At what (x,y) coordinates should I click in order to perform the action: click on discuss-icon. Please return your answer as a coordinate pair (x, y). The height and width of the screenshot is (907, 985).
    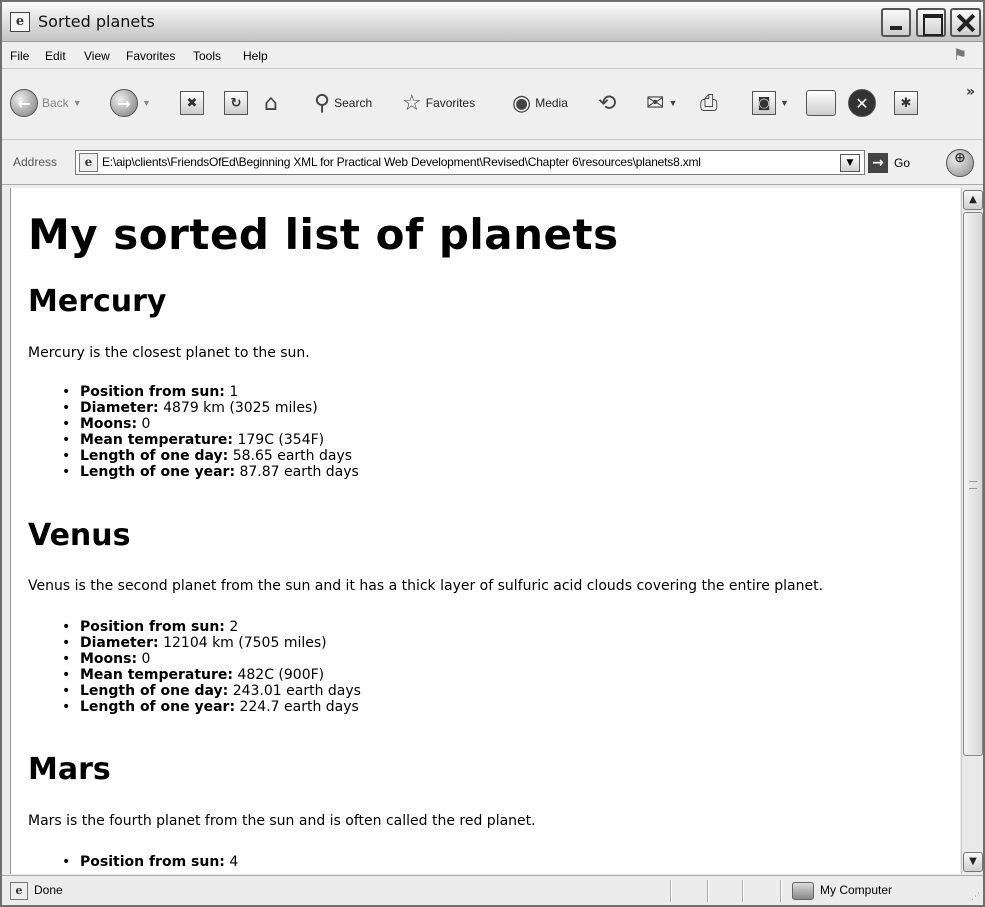
    Looking at the image, I should click on (821, 103).